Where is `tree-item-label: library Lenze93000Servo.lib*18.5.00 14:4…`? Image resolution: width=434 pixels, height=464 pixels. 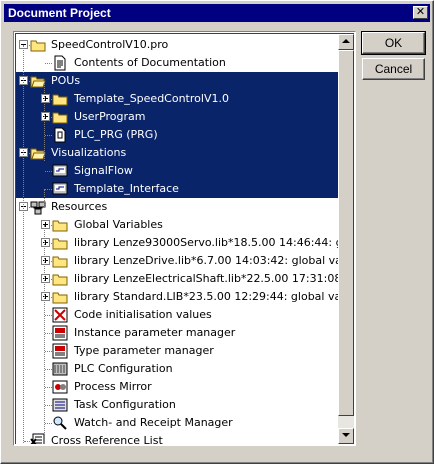
tree-item-label: library Lenze93000Servo.lib*18.5.00 14:4… is located at coordinates (214, 242).